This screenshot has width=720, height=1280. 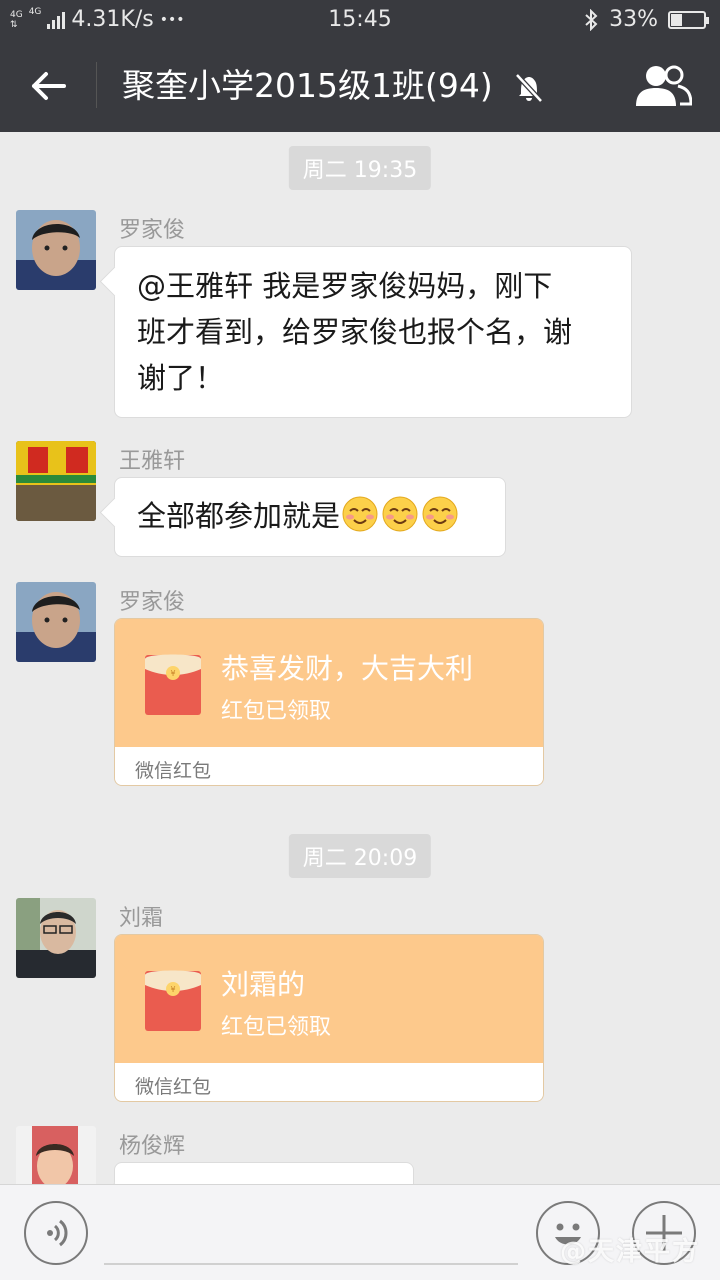 What do you see at coordinates (307, 85) in the screenshot?
I see `chat-title: 聚奎小学2015级1班(94)` at bounding box center [307, 85].